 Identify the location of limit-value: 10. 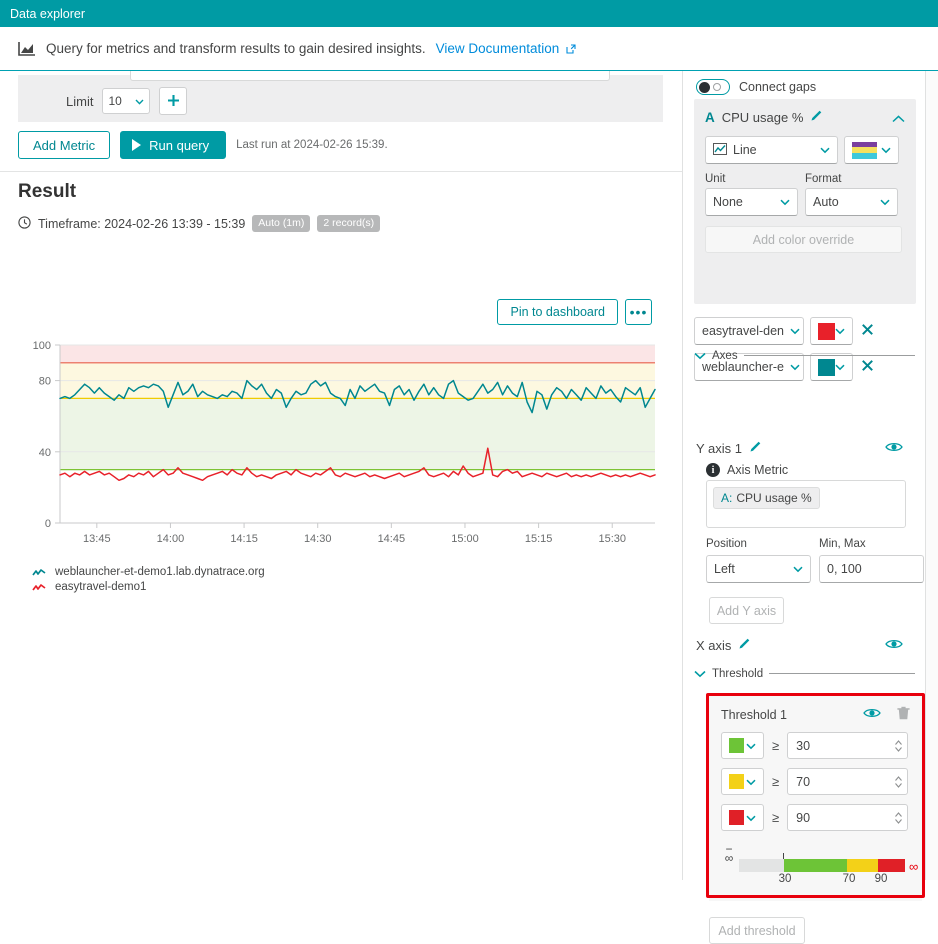
(115, 101).